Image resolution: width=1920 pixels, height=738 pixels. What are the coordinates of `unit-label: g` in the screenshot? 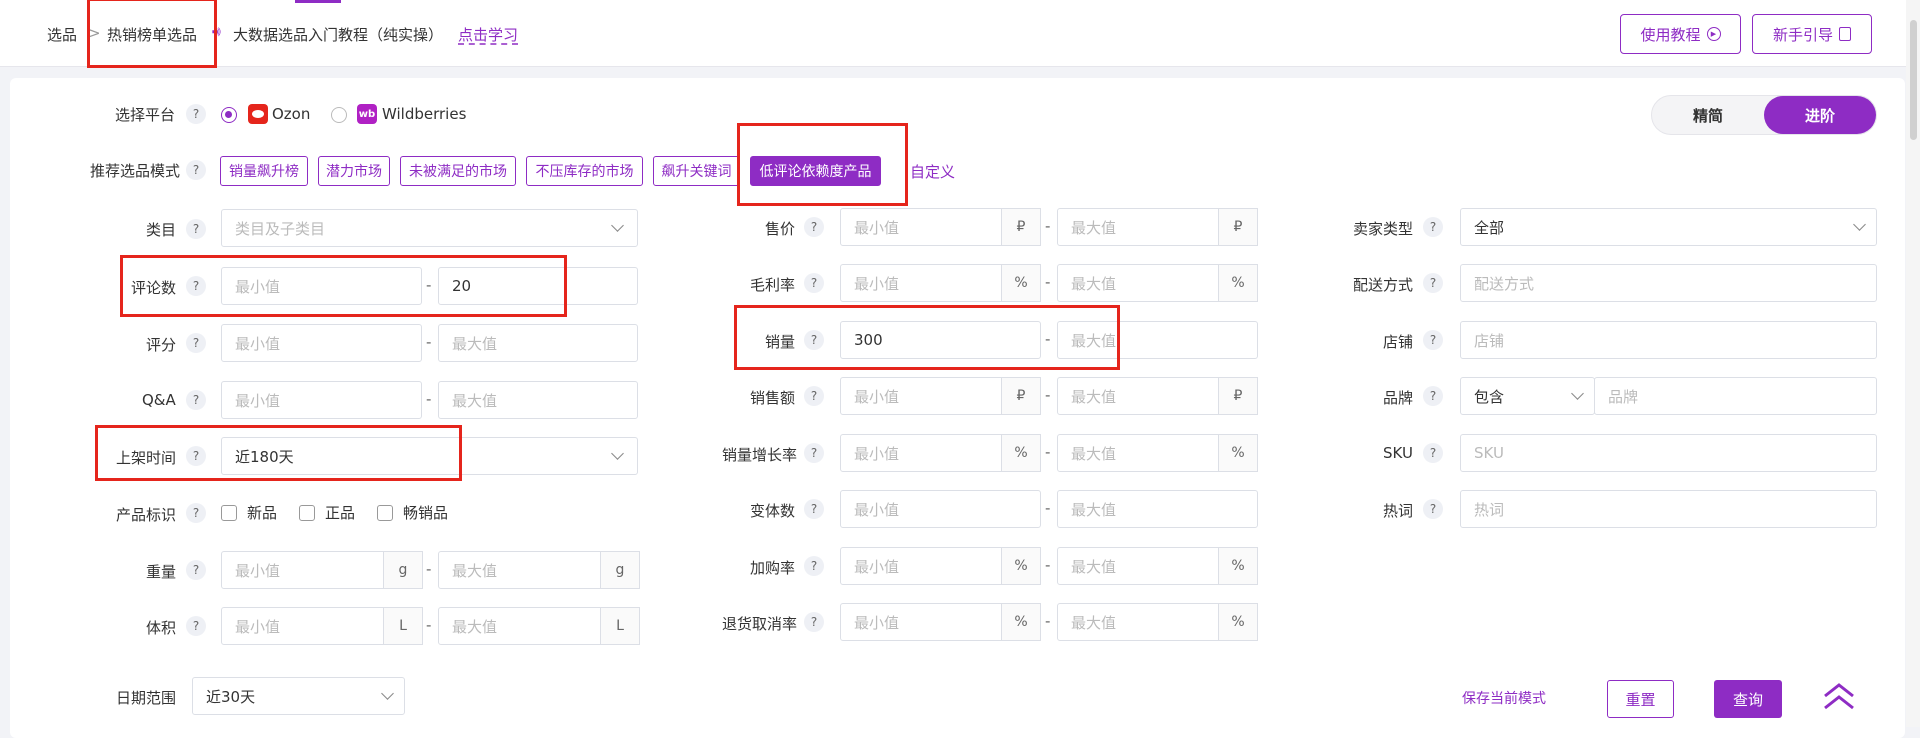 It's located at (403, 570).